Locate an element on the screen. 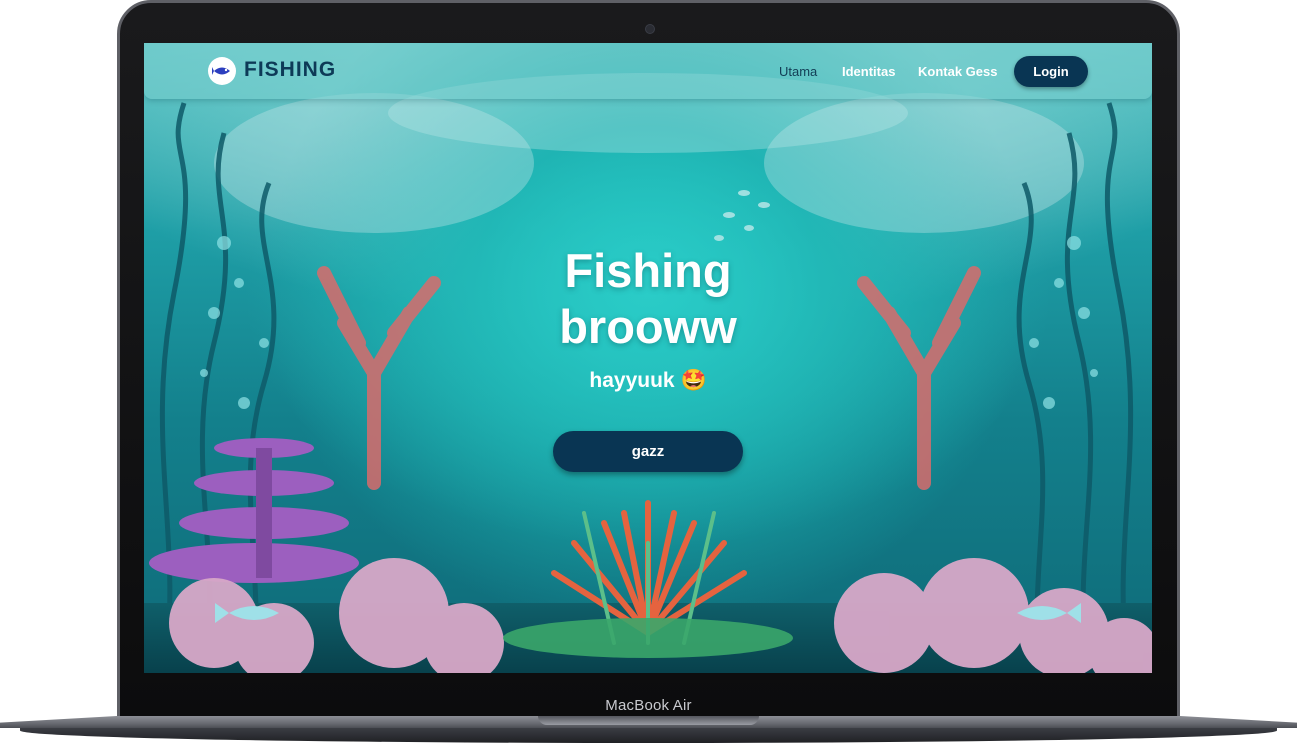 Image resolution: width=1297 pixels, height=745 pixels. laptop-base-bottom is located at coordinates (648, 735).